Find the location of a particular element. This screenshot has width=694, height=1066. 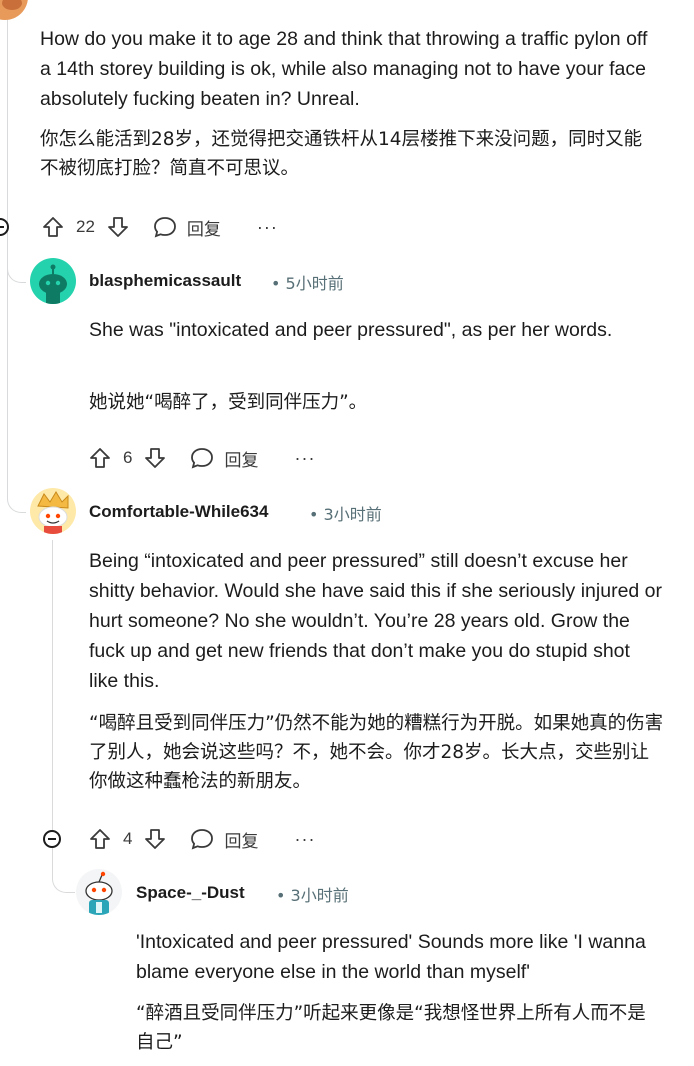

comment-body-zh: 她说她“喝醉了，受到同伴压力”。 is located at coordinates (228, 402).